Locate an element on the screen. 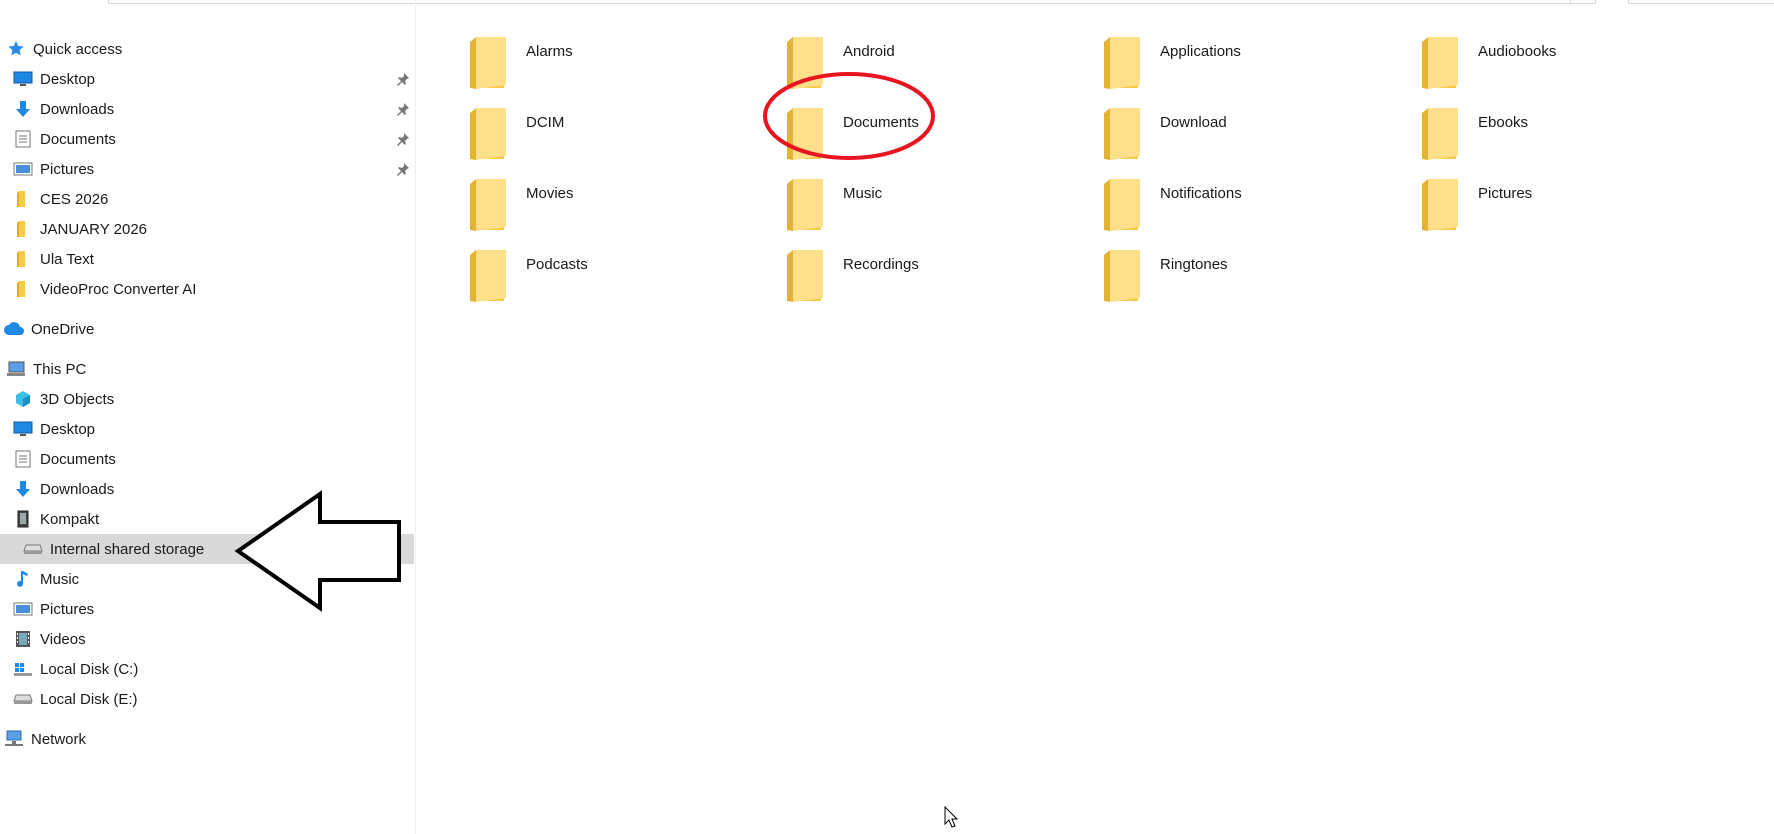  nav-this-pc: This PC is located at coordinates (209, 369).